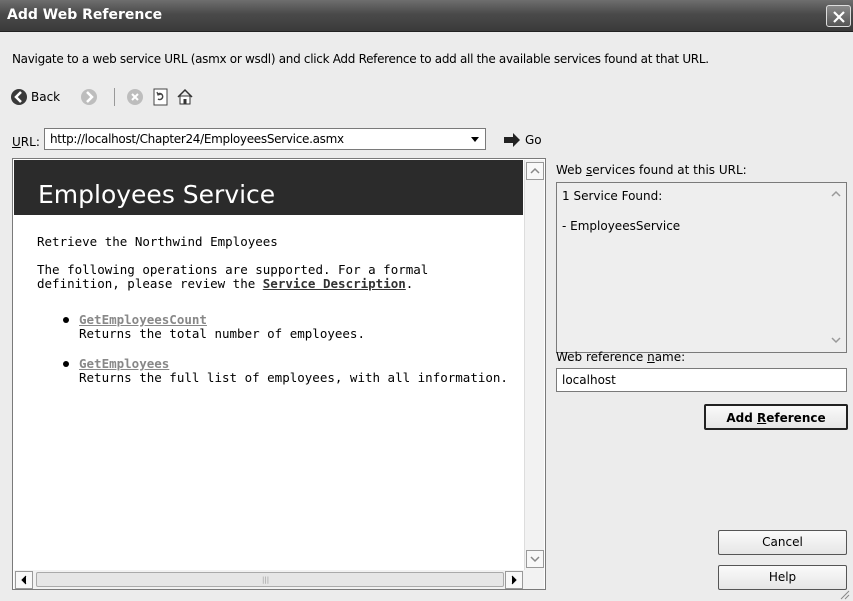 The width and height of the screenshot is (853, 601). What do you see at coordinates (651, 170) in the screenshot?
I see `services-found-label: Web services found at this URL:` at bounding box center [651, 170].